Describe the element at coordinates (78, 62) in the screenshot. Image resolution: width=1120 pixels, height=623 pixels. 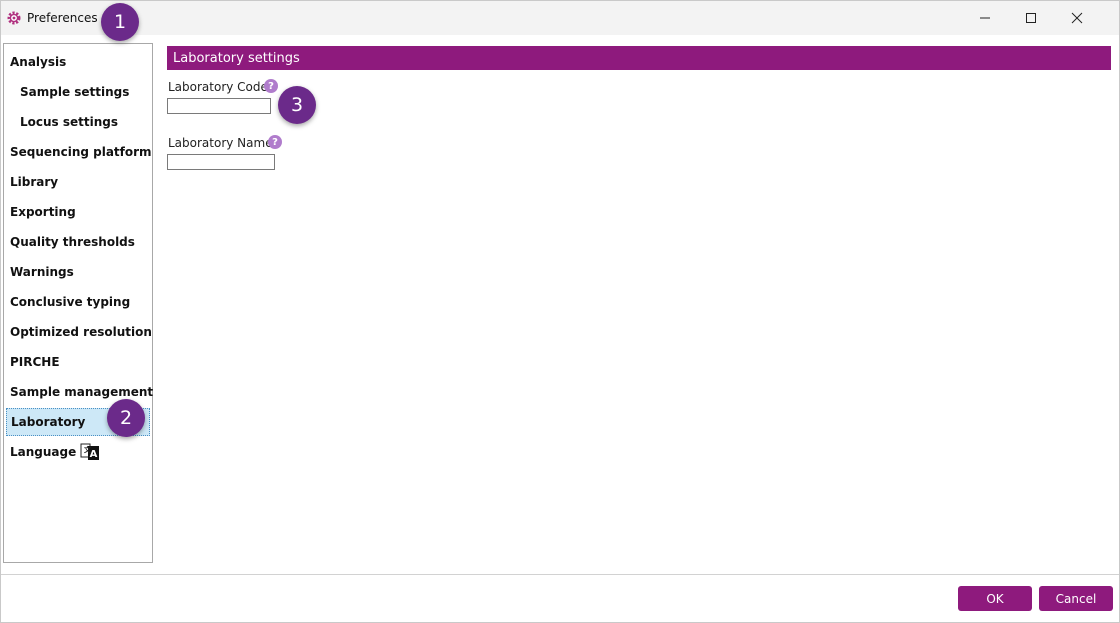
I see `sidebar-item-analysis: Analysis` at that location.